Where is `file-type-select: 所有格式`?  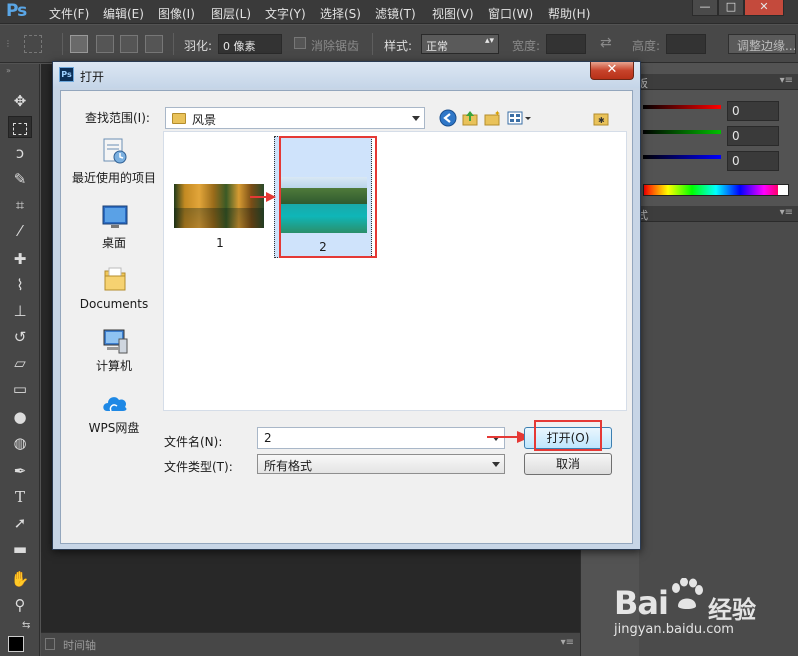 file-type-select: 所有格式 is located at coordinates (381, 464).